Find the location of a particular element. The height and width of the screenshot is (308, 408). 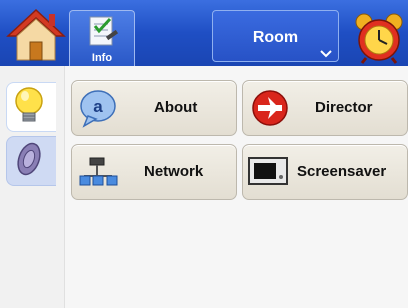

alarm-button is located at coordinates (379, 38).